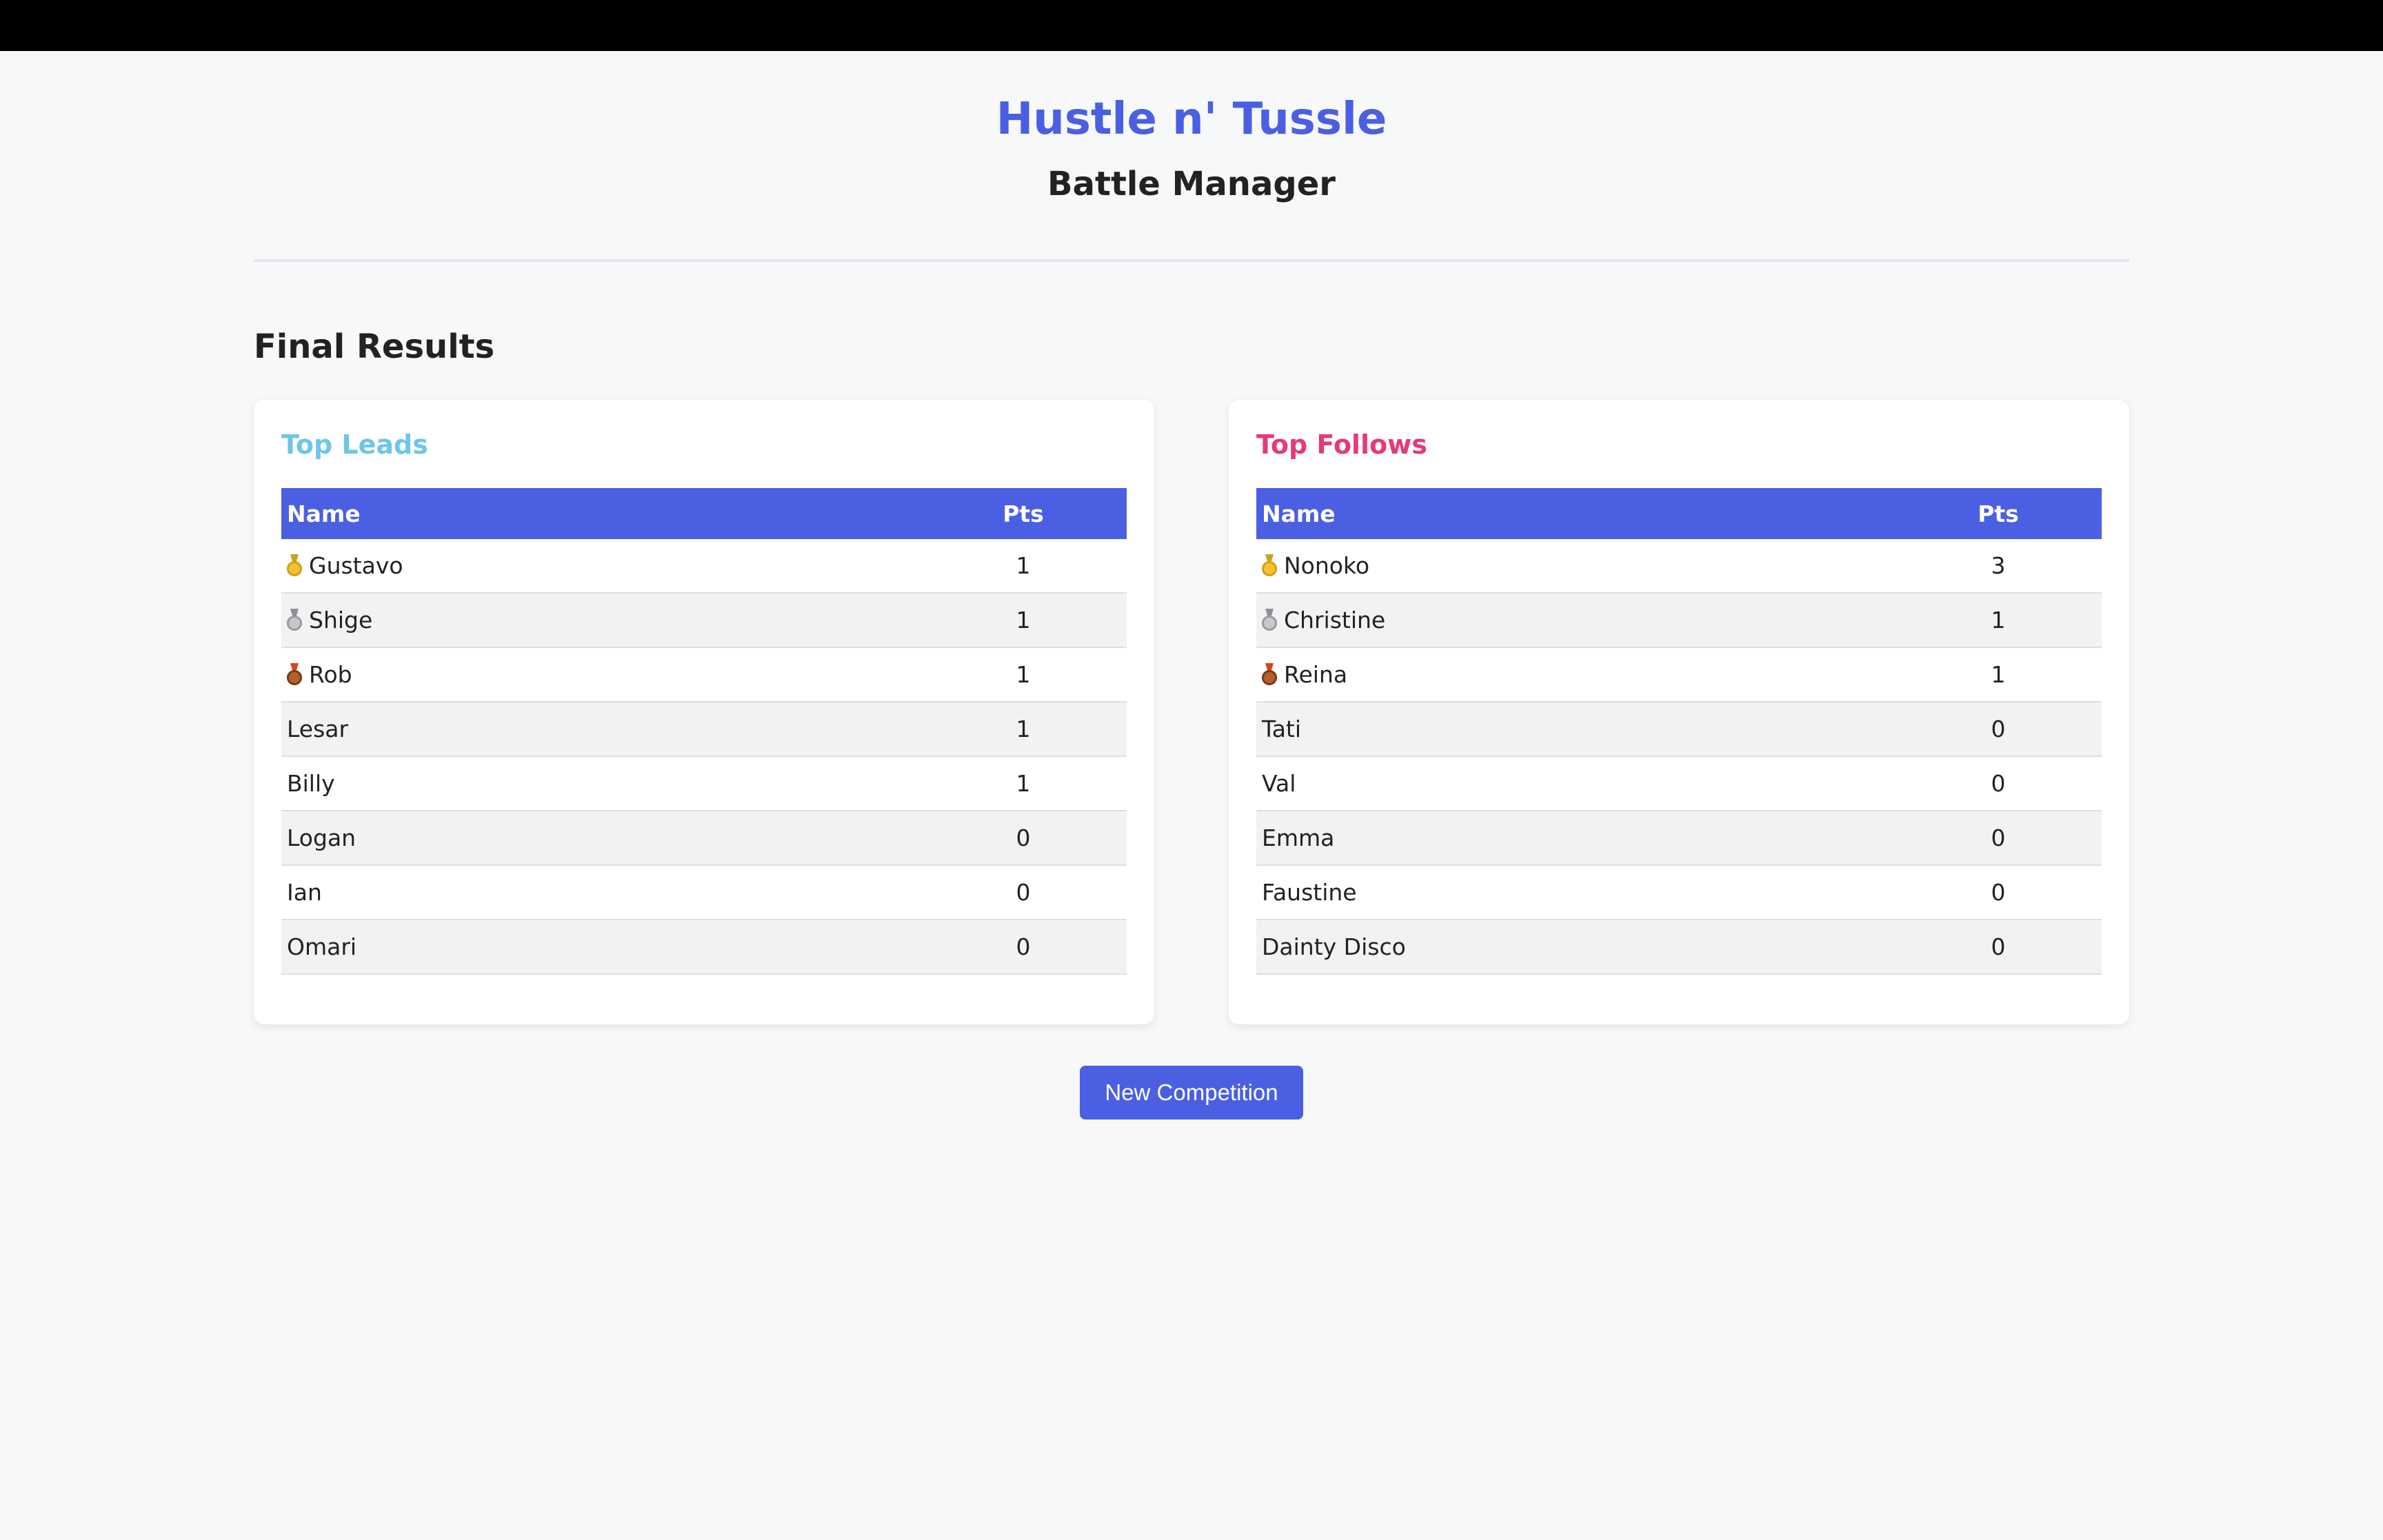 The image size is (2383, 1540). What do you see at coordinates (1341, 445) in the screenshot?
I see `top-follows-title: Top Follows` at bounding box center [1341, 445].